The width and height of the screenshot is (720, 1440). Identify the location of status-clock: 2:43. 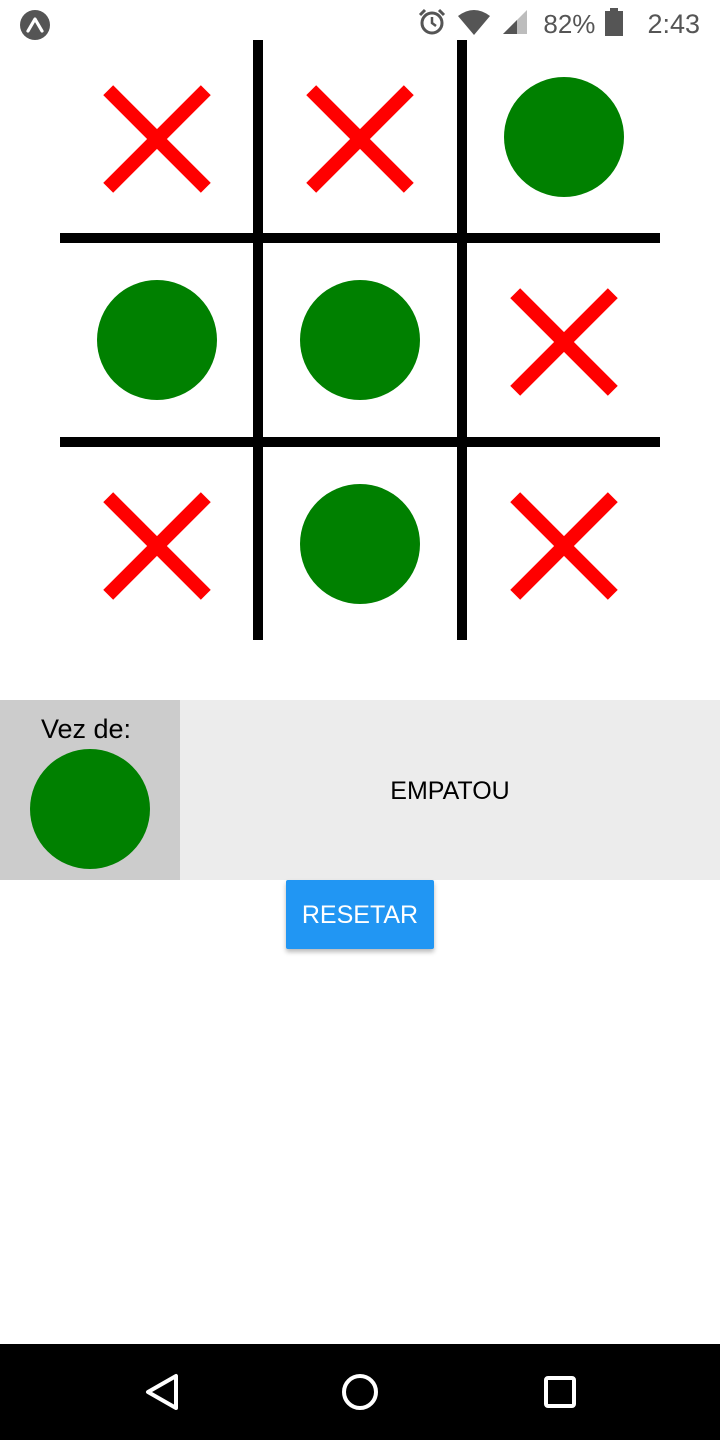
(673, 23).